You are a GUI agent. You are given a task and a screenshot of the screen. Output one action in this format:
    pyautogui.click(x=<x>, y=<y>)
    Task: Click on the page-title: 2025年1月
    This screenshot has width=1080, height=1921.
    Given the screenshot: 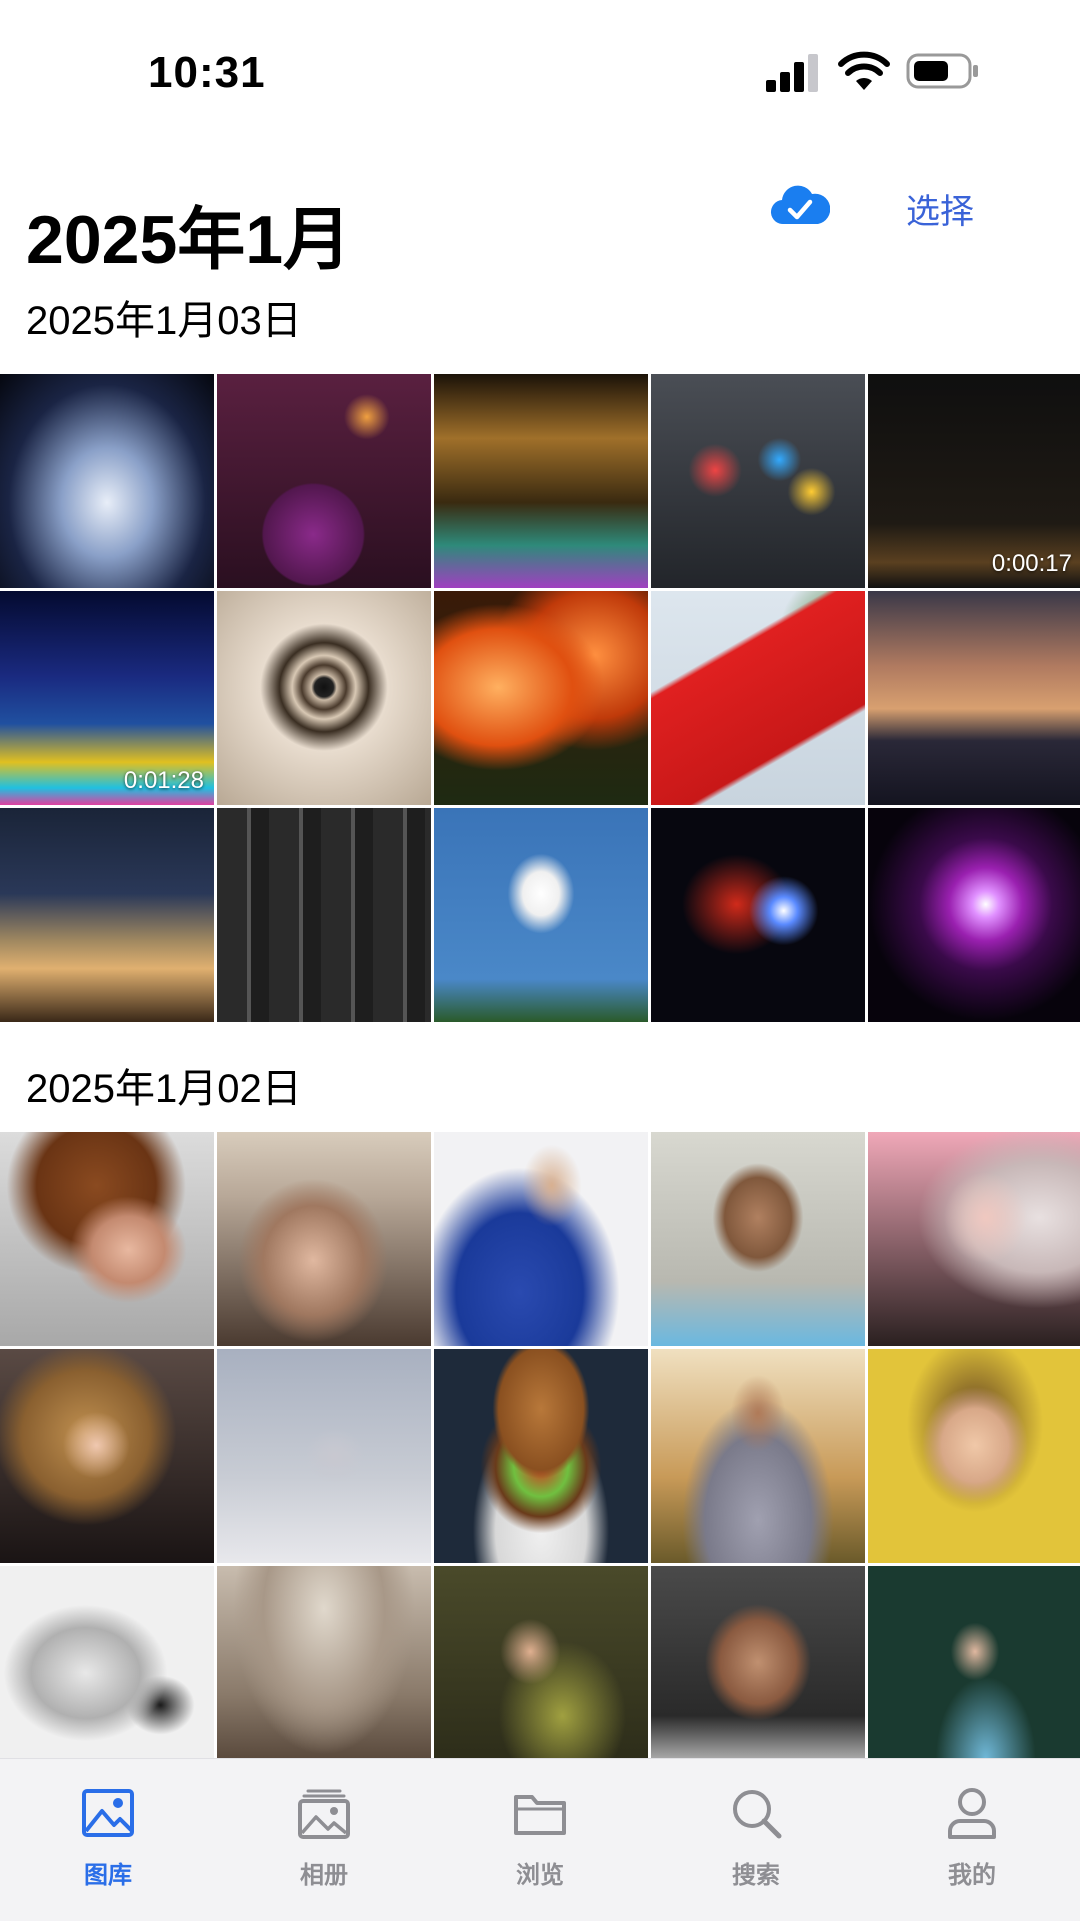 What is the action you would take?
    pyautogui.click(x=189, y=240)
    